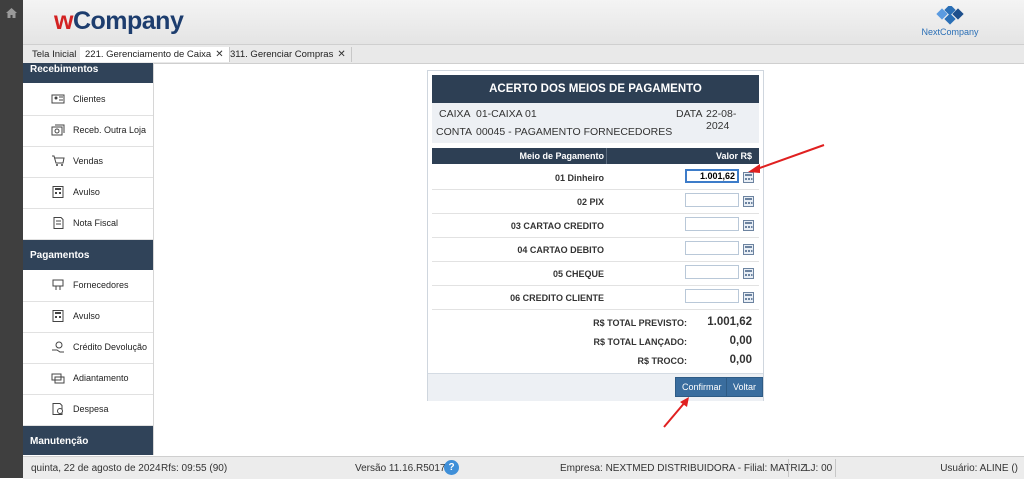 This screenshot has height=479, width=1024. Describe the element at coordinates (88, 379) in the screenshot. I see `sidebar-item-adiantamento: Adiantamento` at that location.